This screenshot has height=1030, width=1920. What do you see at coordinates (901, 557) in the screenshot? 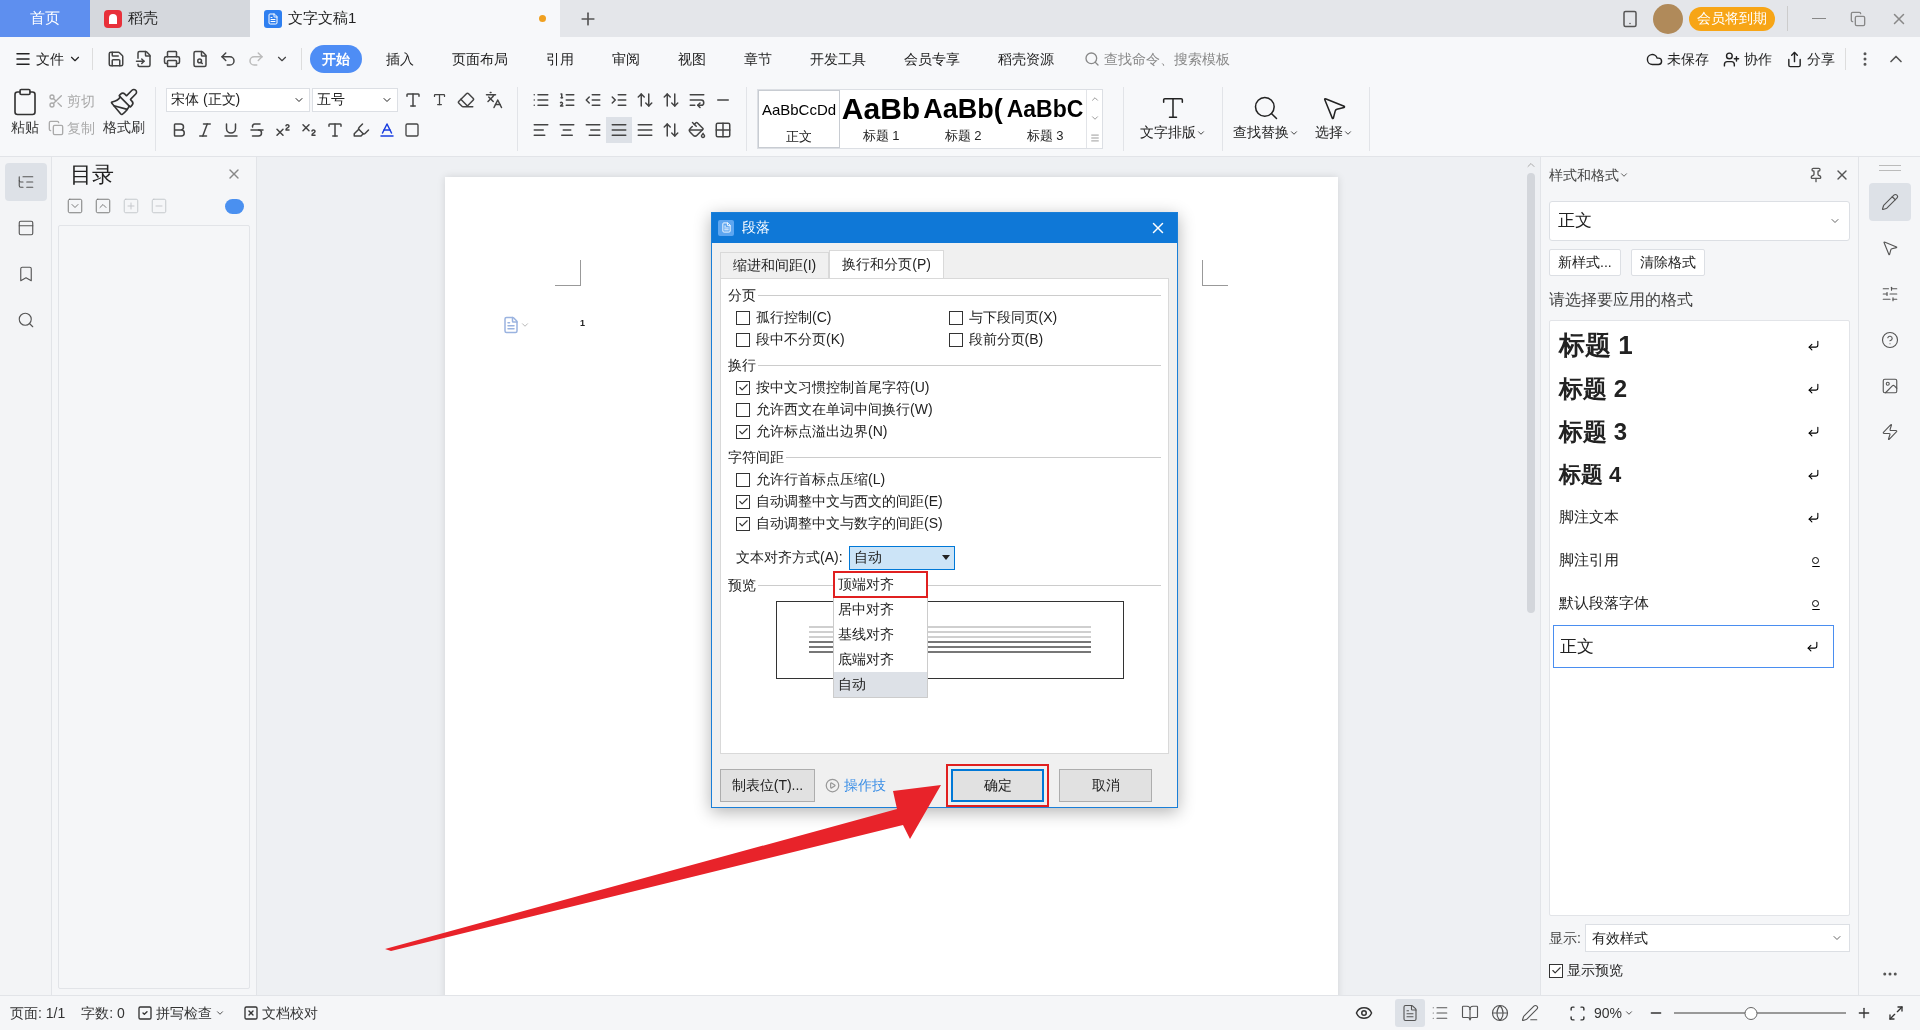
I see `alignment-dropdown: 自动` at bounding box center [901, 557].